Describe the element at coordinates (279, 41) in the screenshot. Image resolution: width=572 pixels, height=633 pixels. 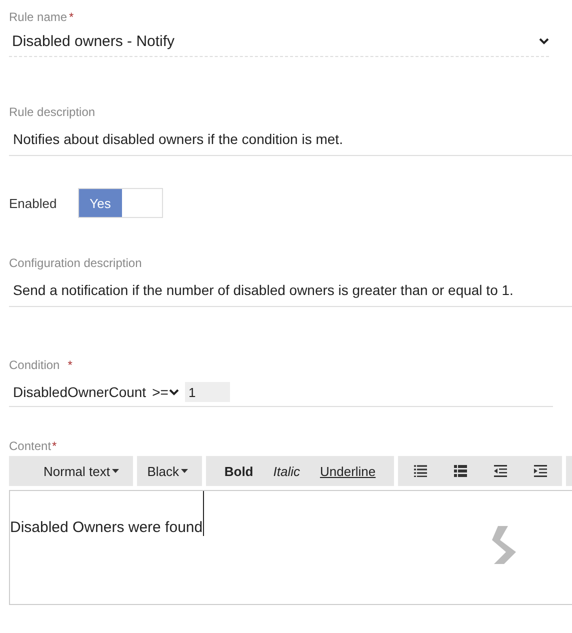
I see `rule-name-select: Disabled owners - Notify` at that location.